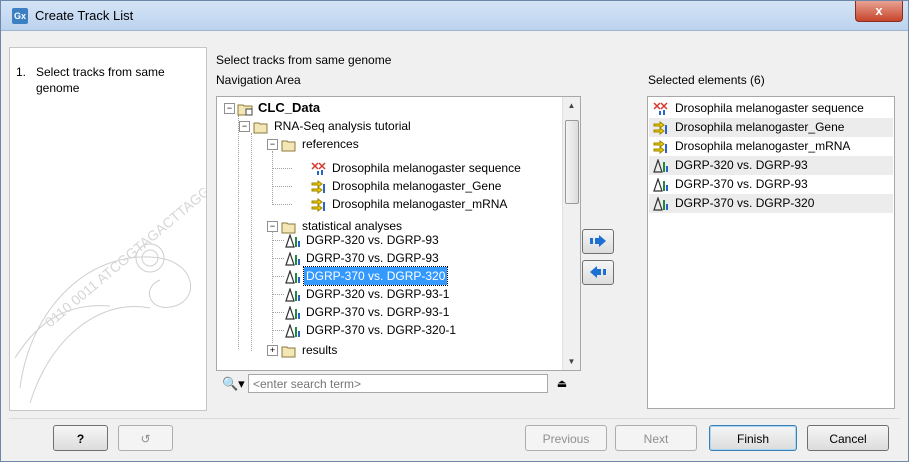 The width and height of the screenshot is (909, 462). Describe the element at coordinates (879, 11) in the screenshot. I see `close-button: x` at that location.